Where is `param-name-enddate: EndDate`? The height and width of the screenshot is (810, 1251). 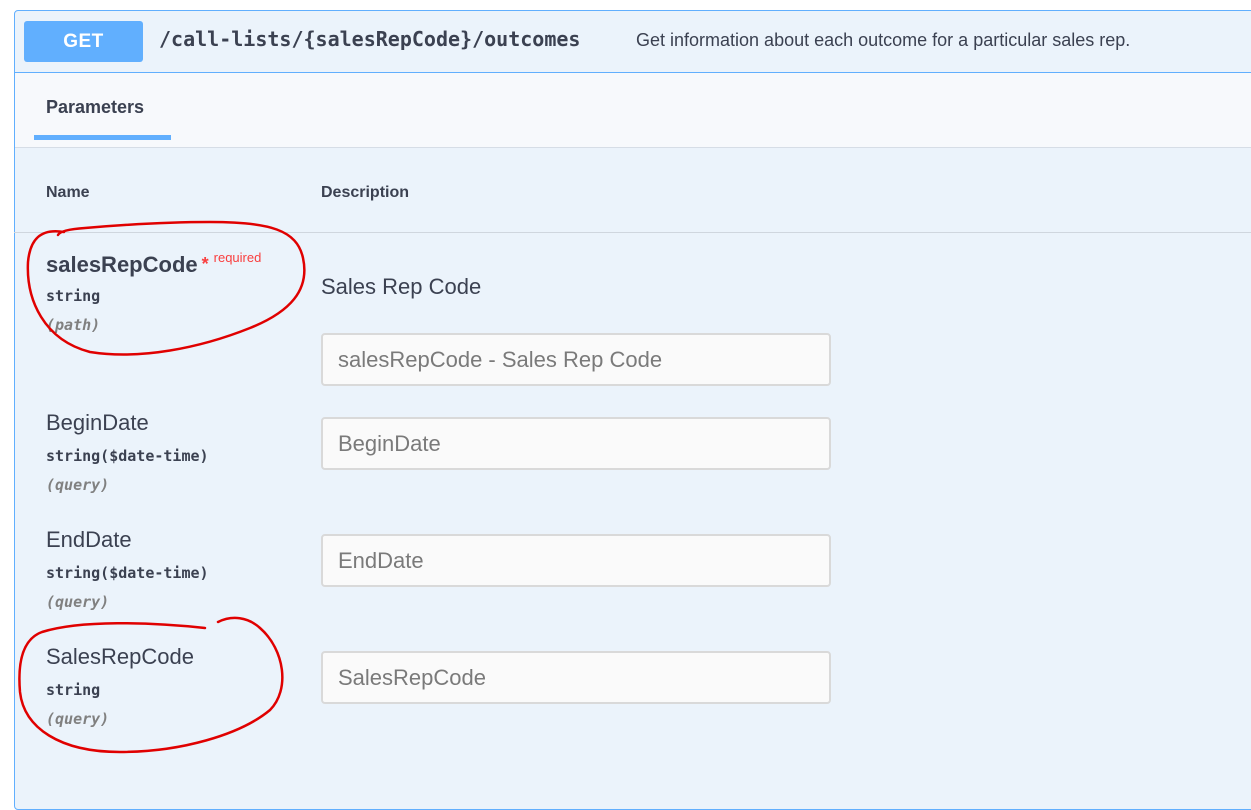 param-name-enddate: EndDate is located at coordinates (89, 539).